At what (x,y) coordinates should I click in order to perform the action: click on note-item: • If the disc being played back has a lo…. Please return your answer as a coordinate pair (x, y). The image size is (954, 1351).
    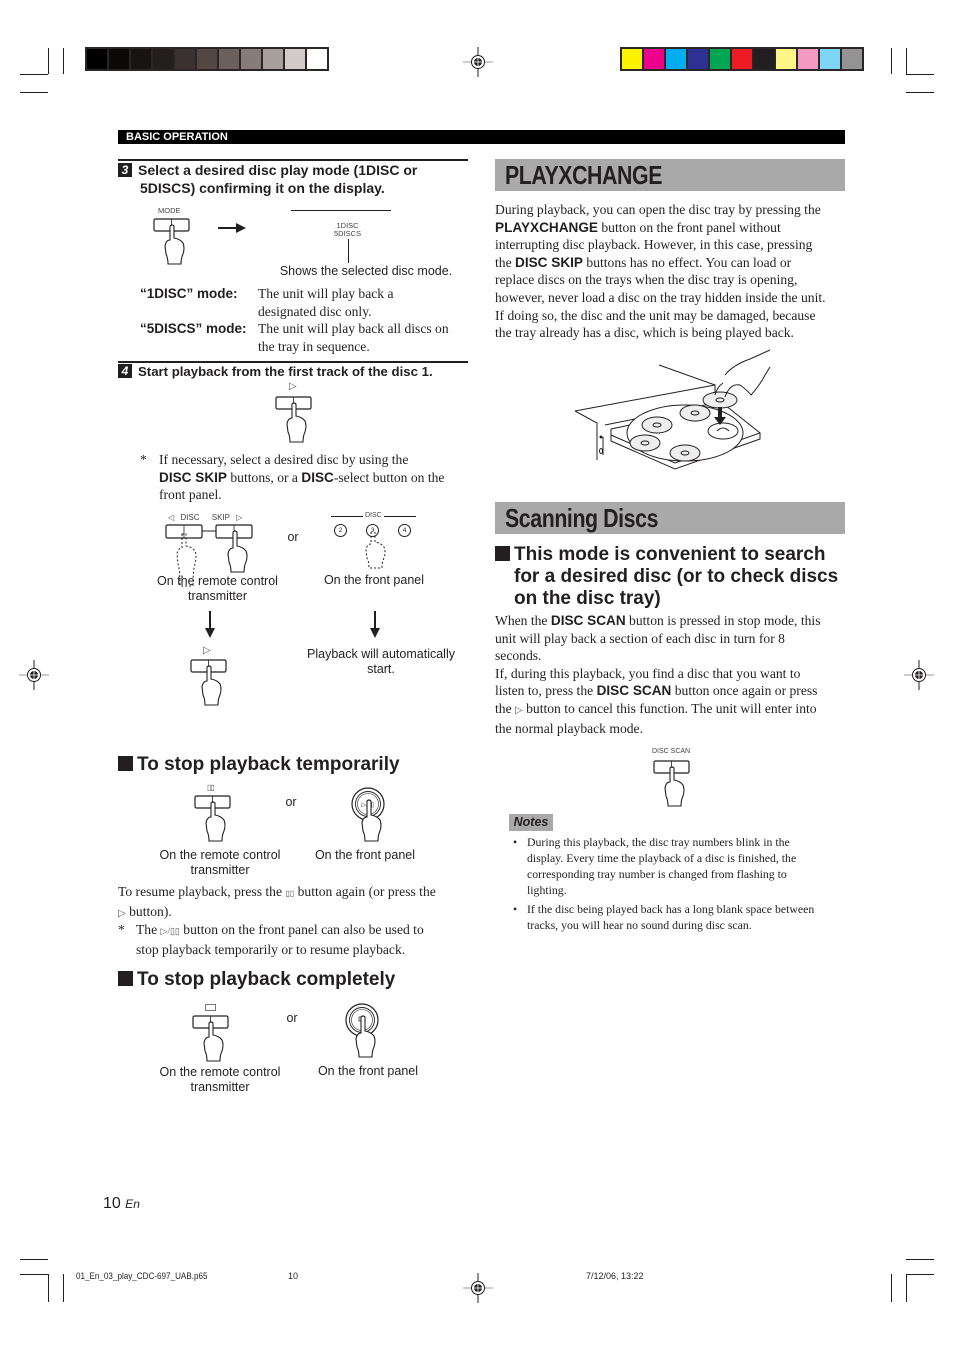
    Looking at the image, I should click on (680, 917).